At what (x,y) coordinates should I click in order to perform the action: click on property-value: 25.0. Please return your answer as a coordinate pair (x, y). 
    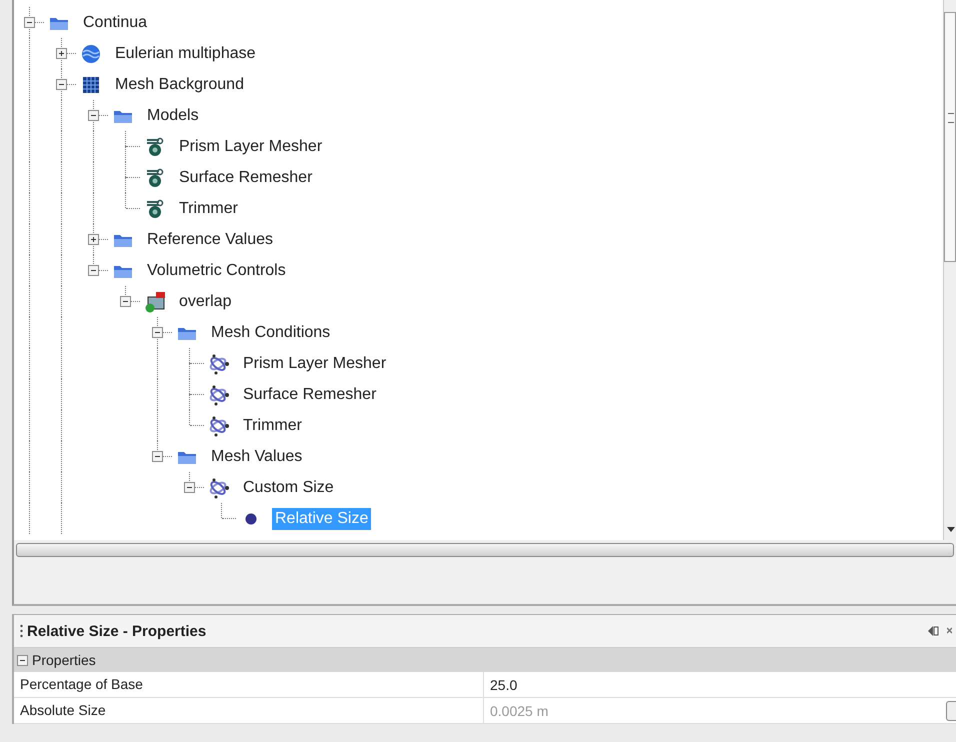
    Looking at the image, I should click on (720, 684).